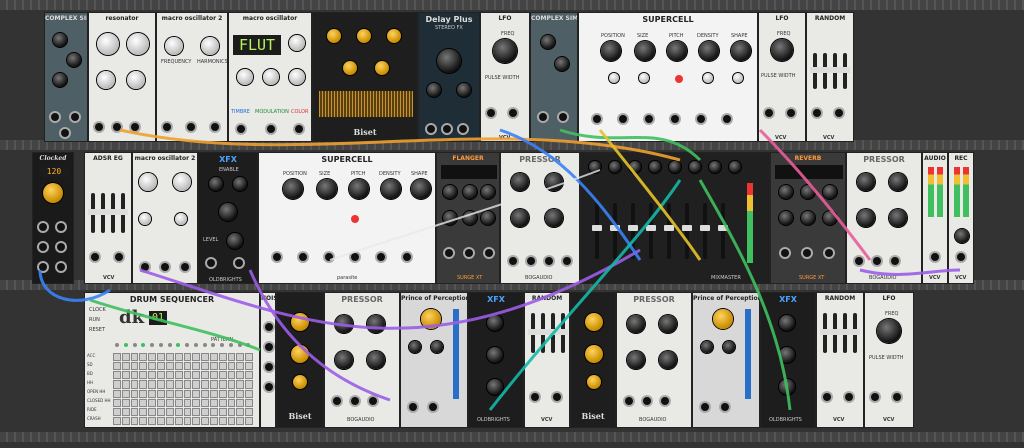 The height and width of the screenshot is (448, 1024). What do you see at coordinates (108, 218) in the screenshot?
I see `module-adsr: ADSR EG VCV` at bounding box center [108, 218].